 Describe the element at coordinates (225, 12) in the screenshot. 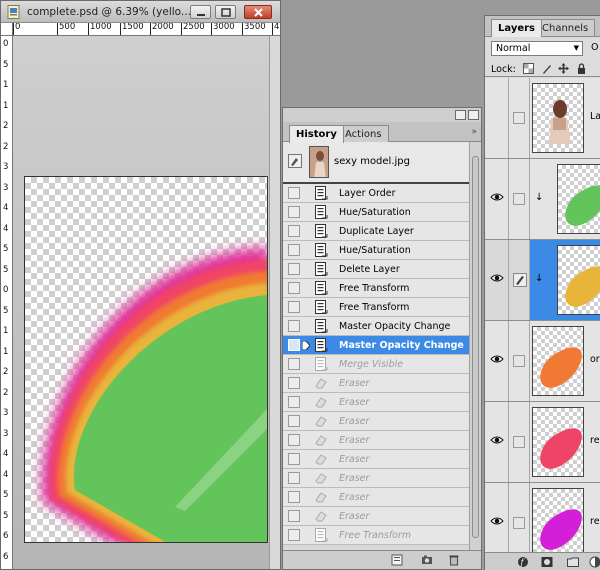

I see `maximize-button` at that location.